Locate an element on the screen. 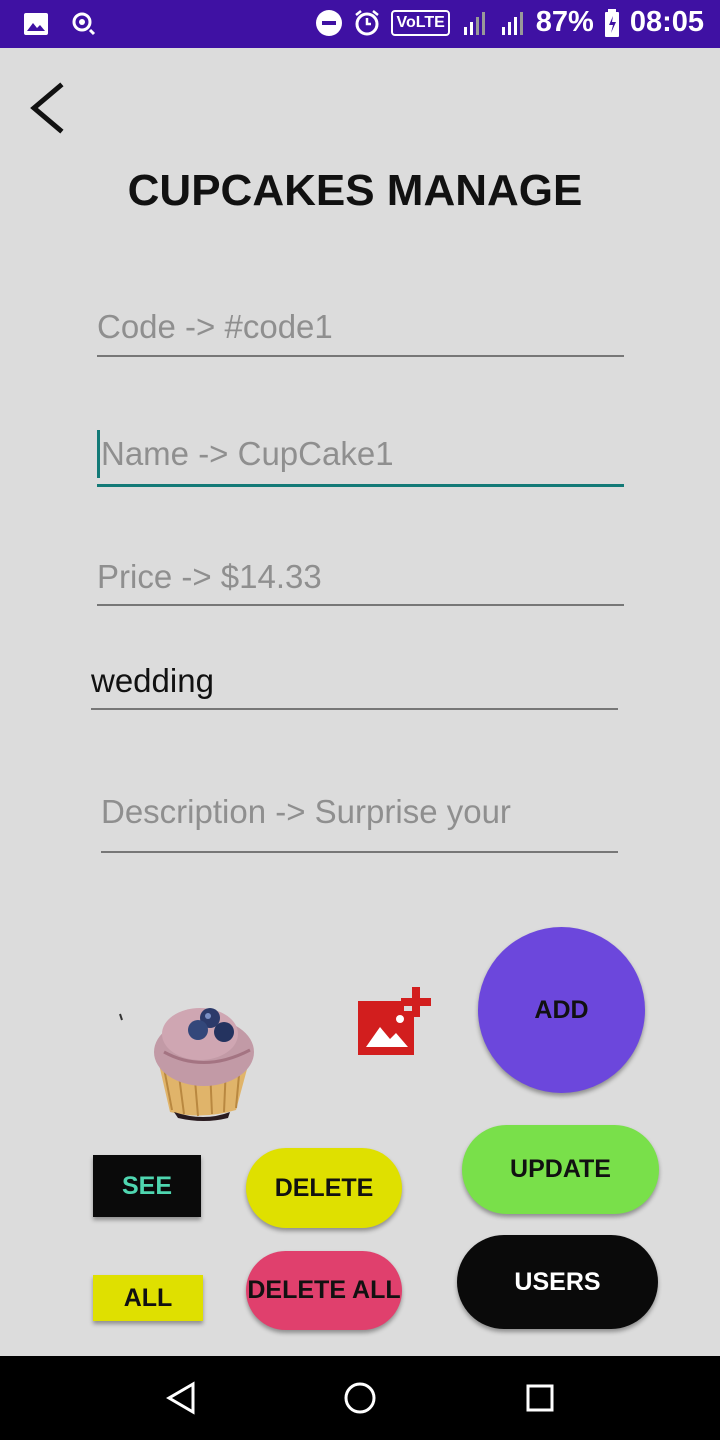 This screenshot has width=720, height=1440. name-input: Name -> CupCake1 is located at coordinates (360, 458).